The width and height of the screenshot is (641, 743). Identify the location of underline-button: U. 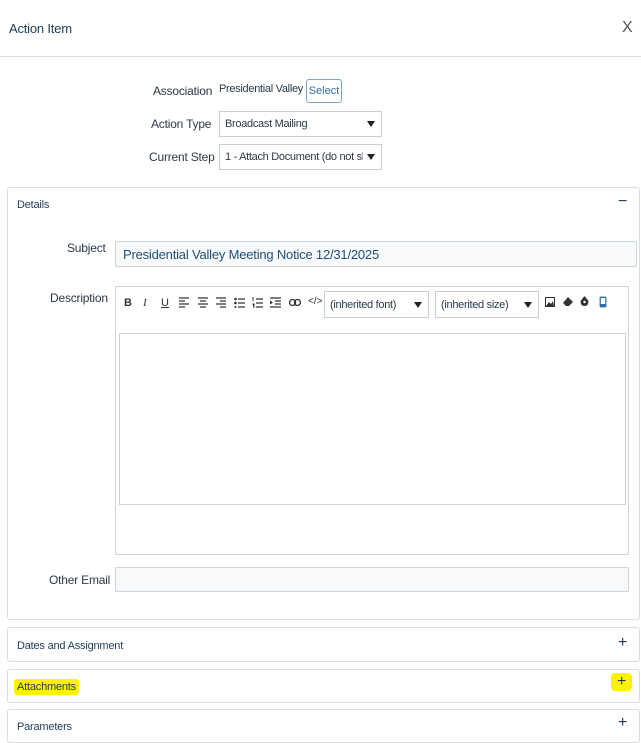
(165, 303).